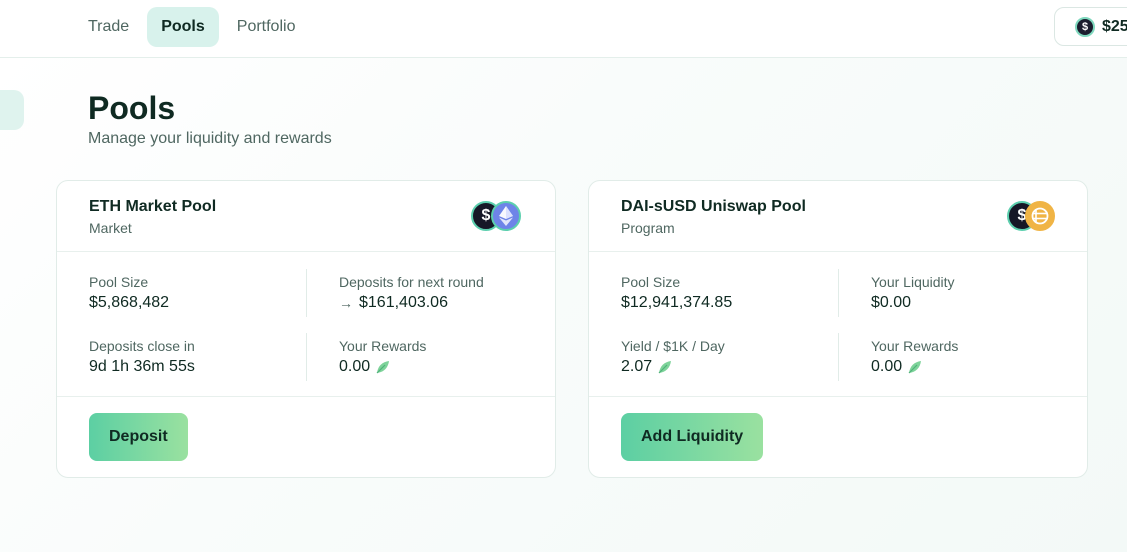 The height and width of the screenshot is (552, 1127). I want to click on stat-deposits-next-round: Deposits for next round → $161,403.06, so click(411, 293).